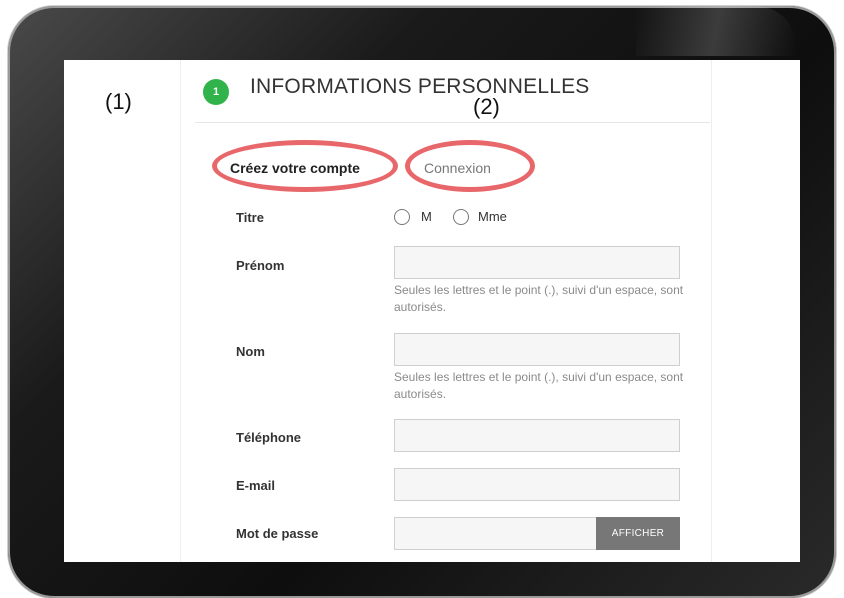 The image size is (844, 598). Describe the element at coordinates (250, 351) in the screenshot. I see `last-name-label: Nom` at that location.